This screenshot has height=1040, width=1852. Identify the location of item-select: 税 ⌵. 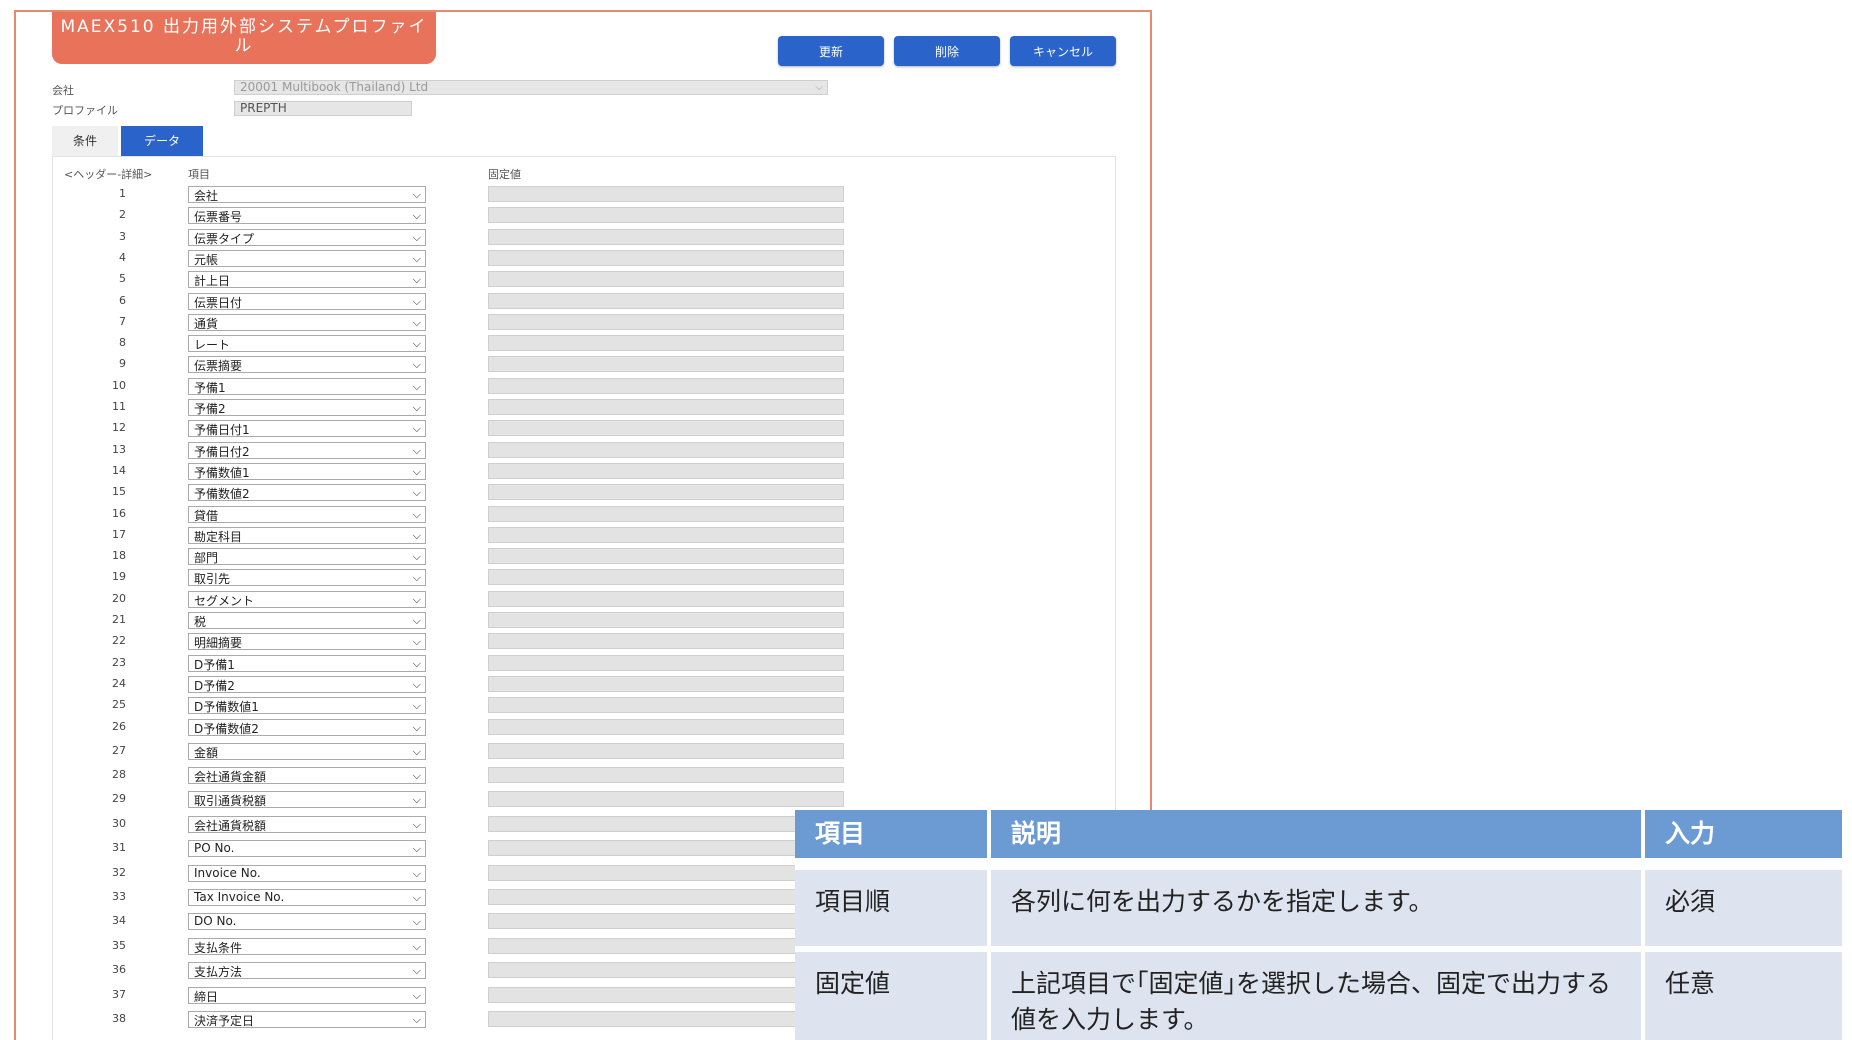
(307, 620).